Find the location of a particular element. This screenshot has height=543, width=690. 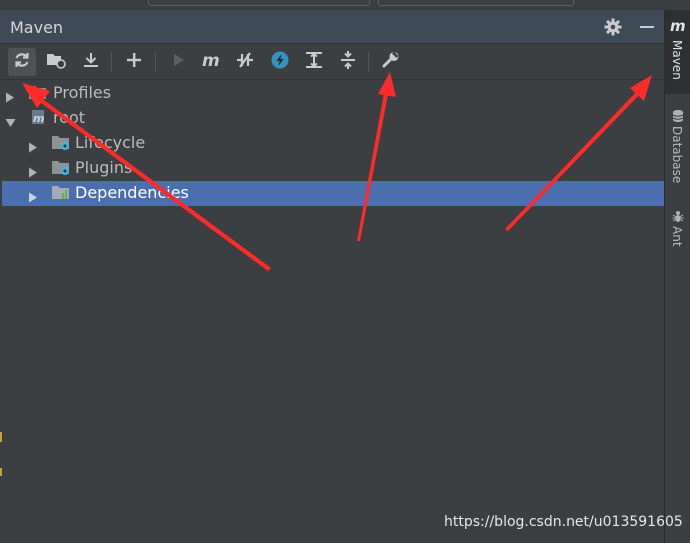

maven-module-icon: m is located at coordinates (38, 118).